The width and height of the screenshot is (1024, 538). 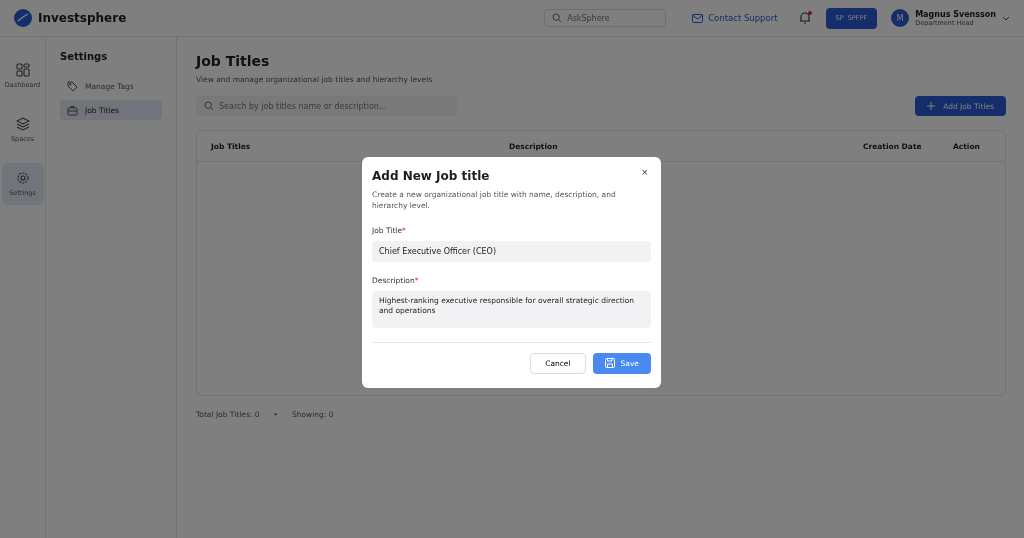 What do you see at coordinates (23, 18) in the screenshot?
I see `logo-icon` at bounding box center [23, 18].